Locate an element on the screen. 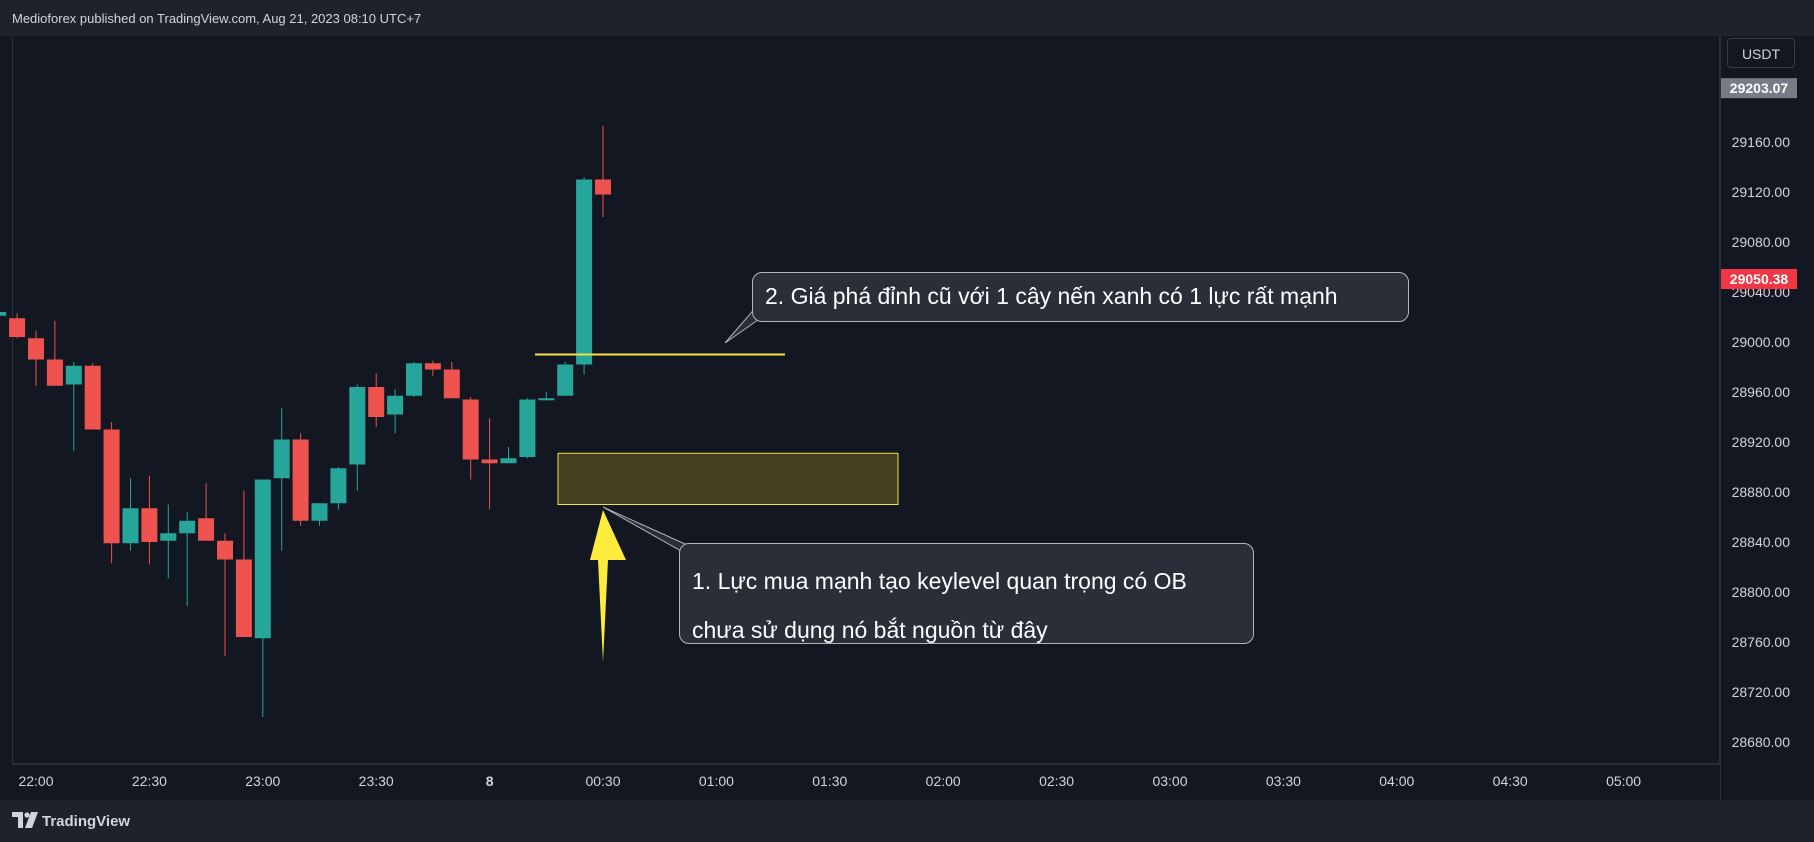  time-tick-8: 02:00 is located at coordinates (943, 781).